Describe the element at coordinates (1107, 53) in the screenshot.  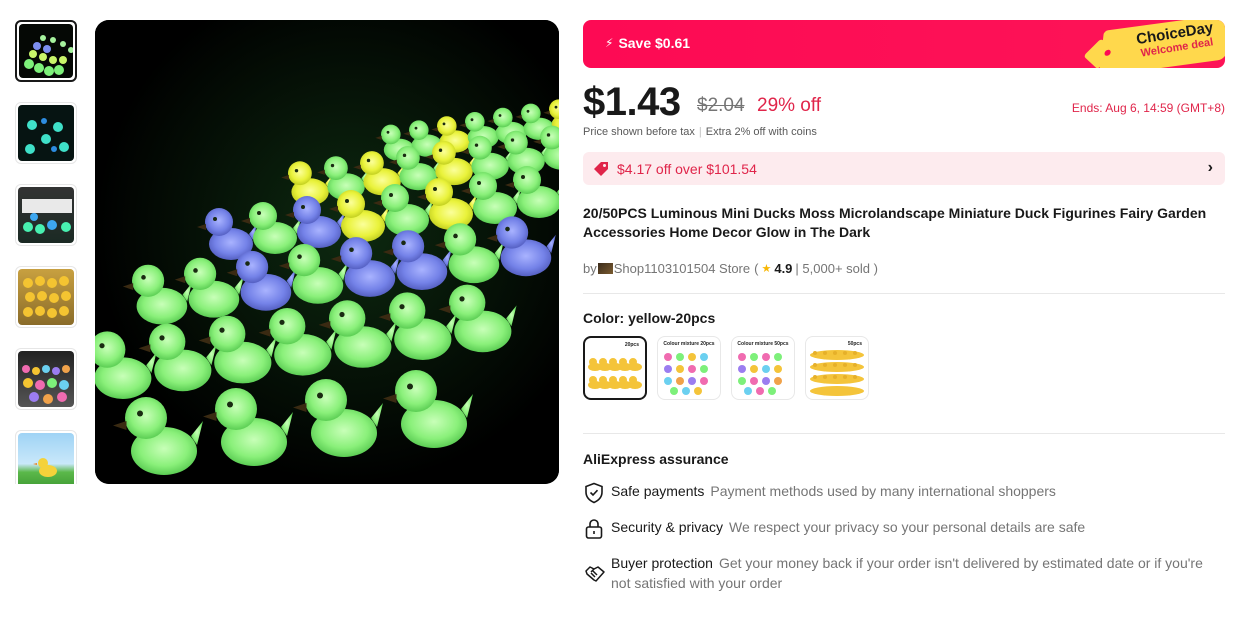
I see `tag-hole` at that location.